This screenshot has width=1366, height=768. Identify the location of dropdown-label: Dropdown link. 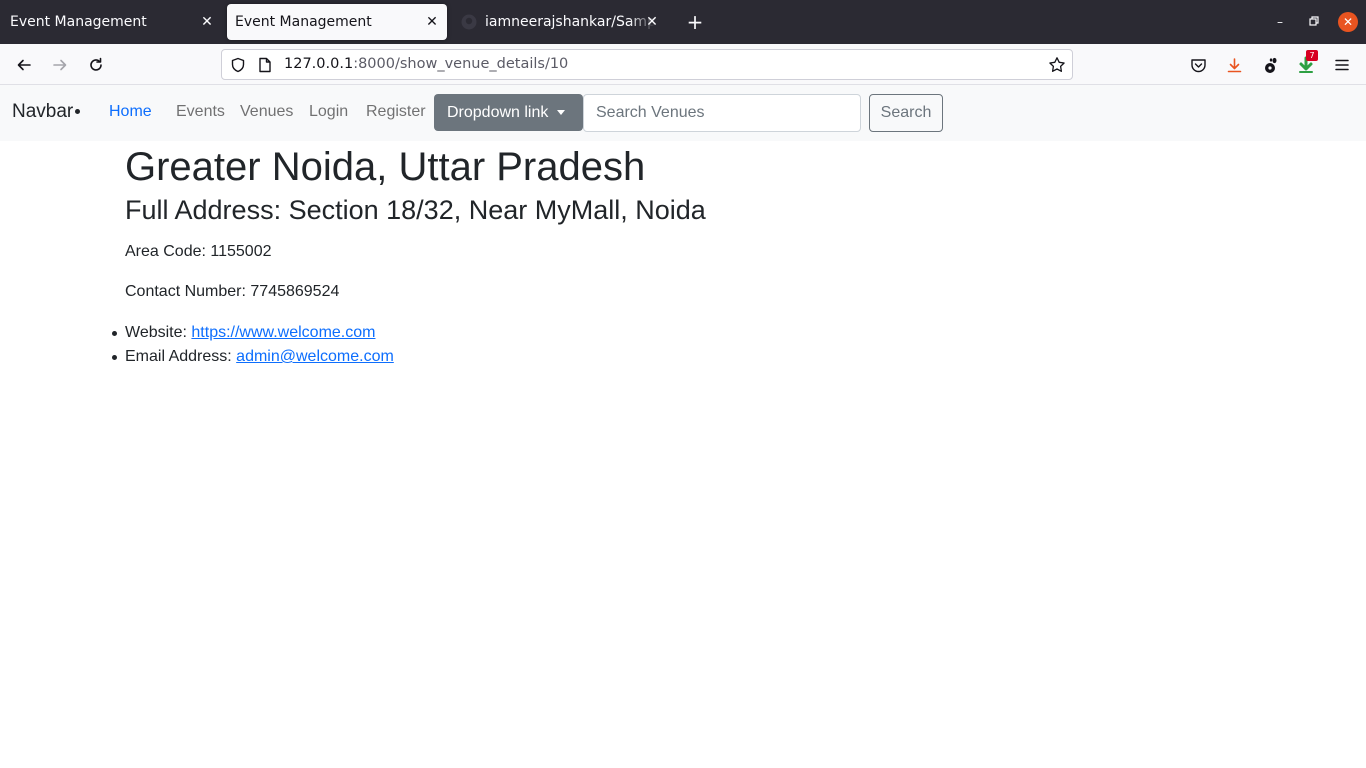
(498, 112).